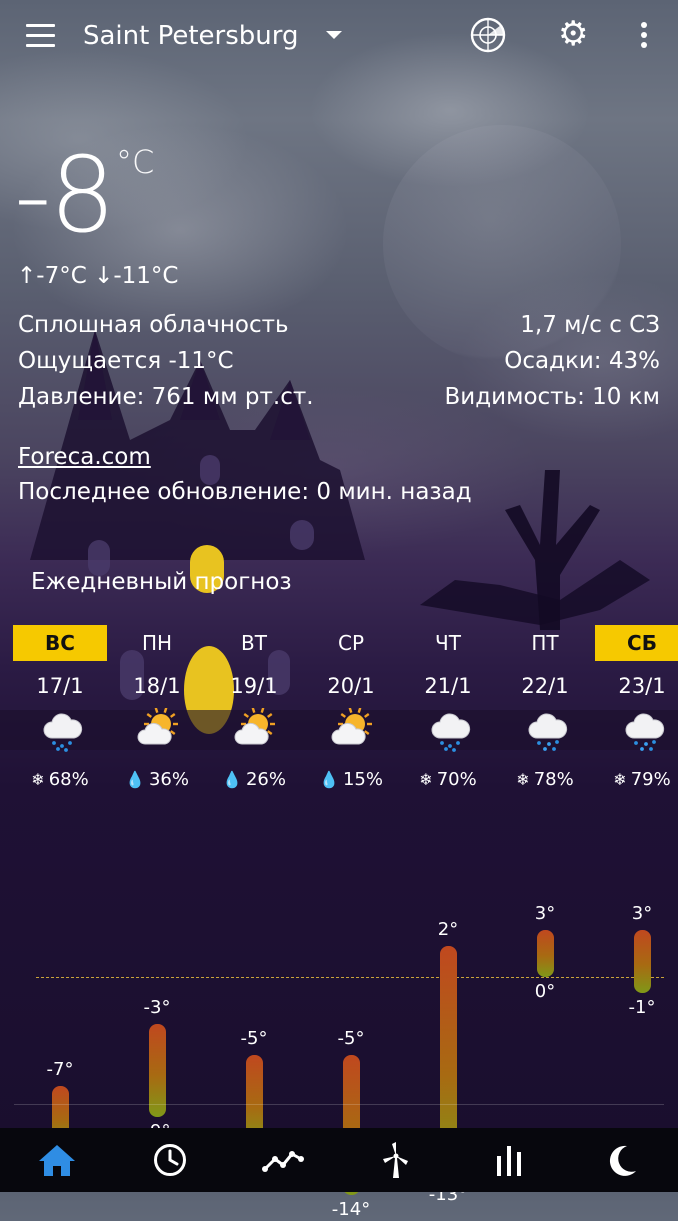 This screenshot has height=1221, width=678. I want to click on chevron-down-icon, so click(334, 35).